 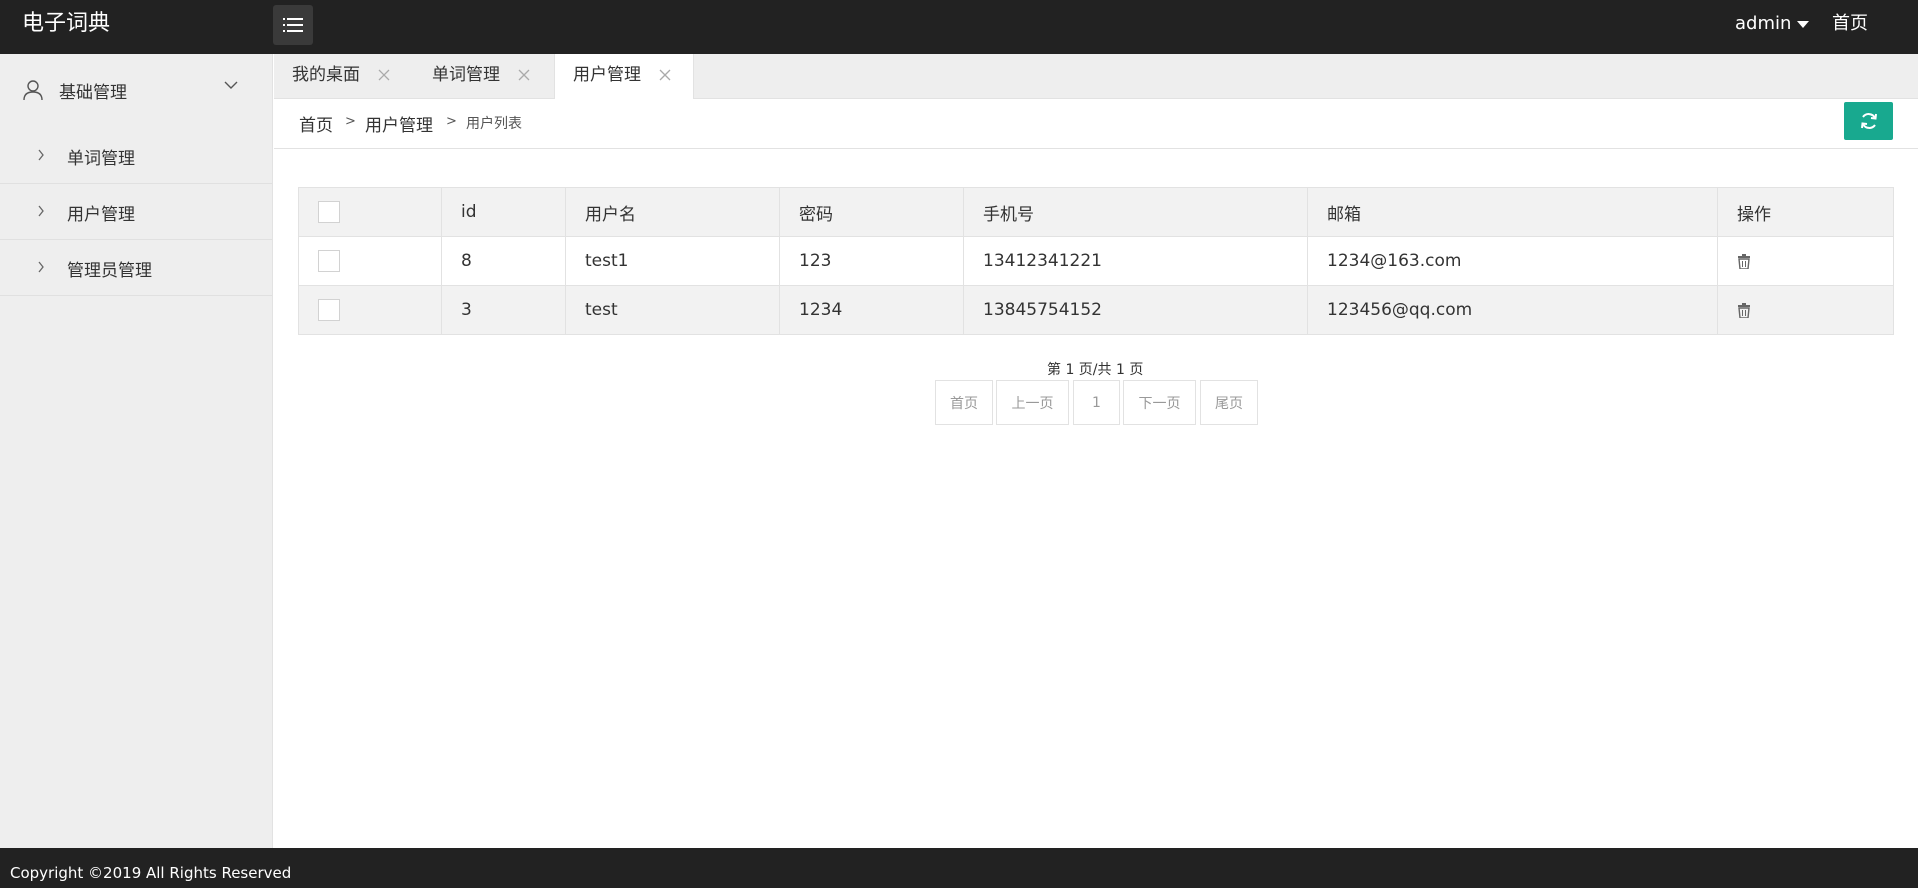 What do you see at coordinates (964, 402) in the screenshot?
I see `pager-first-button: 首页` at bounding box center [964, 402].